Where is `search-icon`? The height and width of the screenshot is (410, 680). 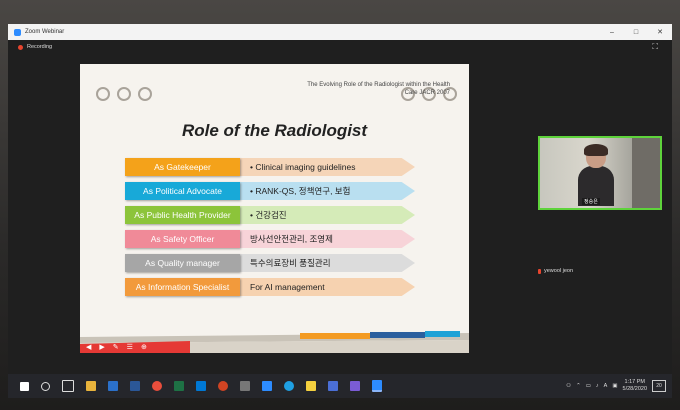 search-icon is located at coordinates (45, 386).